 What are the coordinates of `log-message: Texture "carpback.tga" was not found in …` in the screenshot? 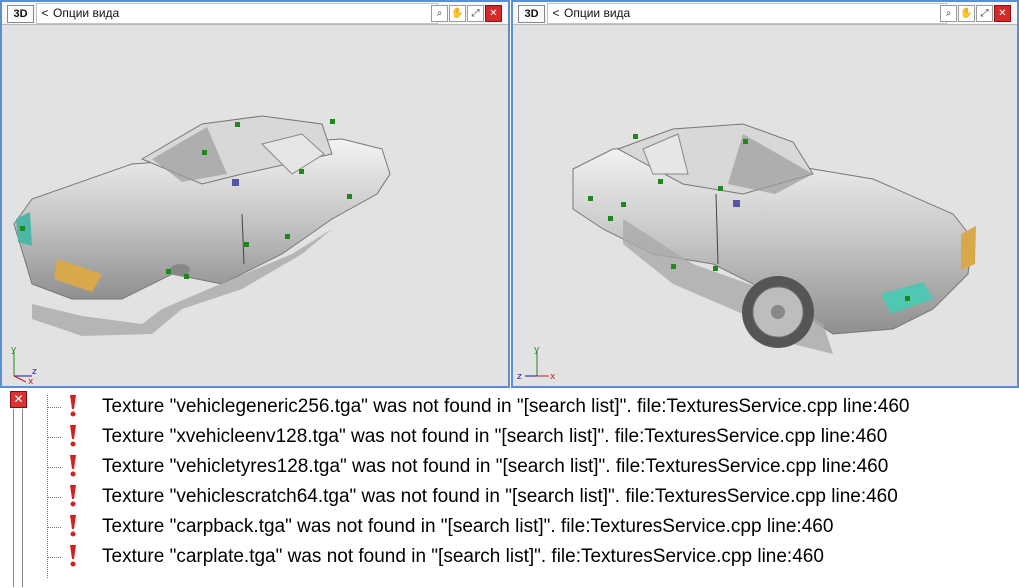 It's located at (468, 526).